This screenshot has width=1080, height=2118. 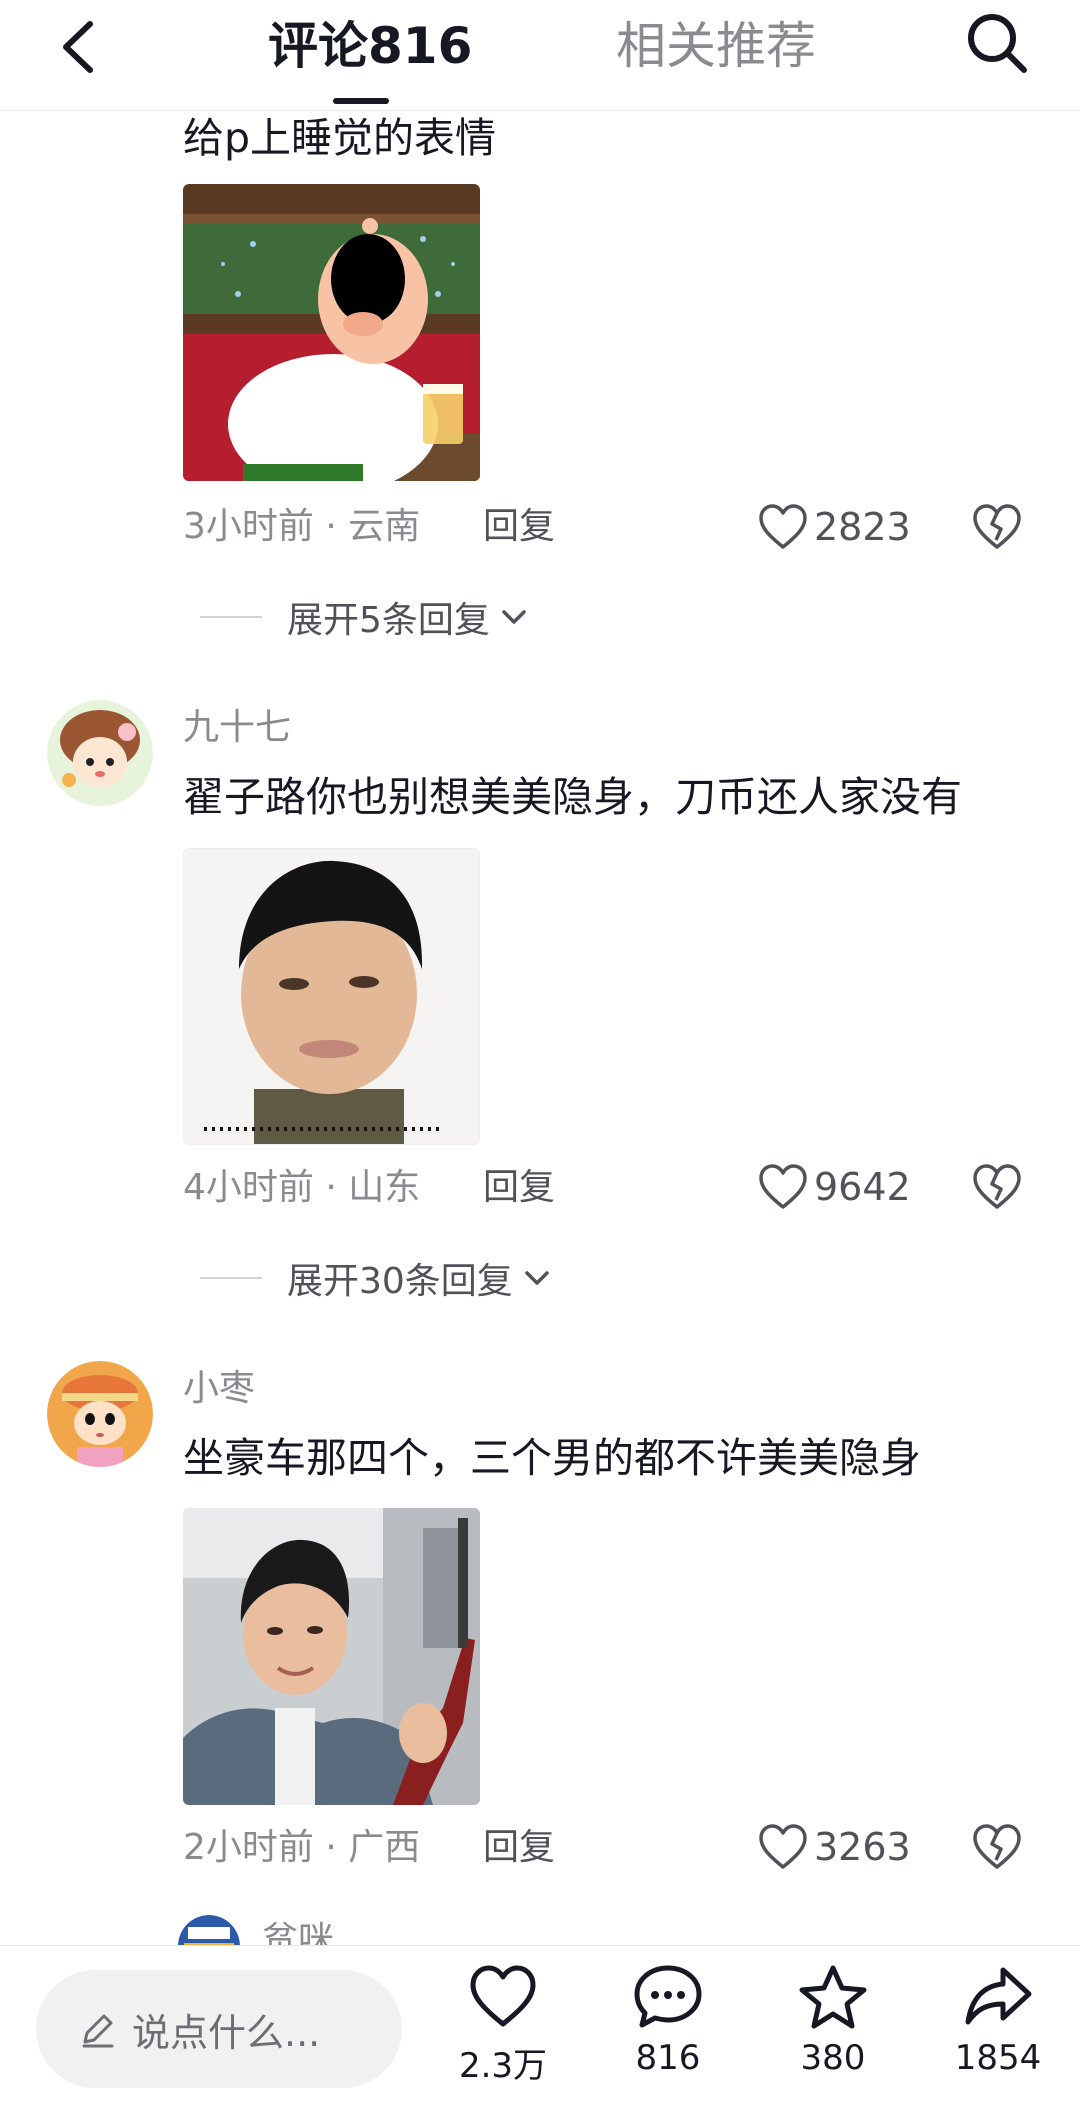 I want to click on like-button: 9642, so click(x=834, y=1187).